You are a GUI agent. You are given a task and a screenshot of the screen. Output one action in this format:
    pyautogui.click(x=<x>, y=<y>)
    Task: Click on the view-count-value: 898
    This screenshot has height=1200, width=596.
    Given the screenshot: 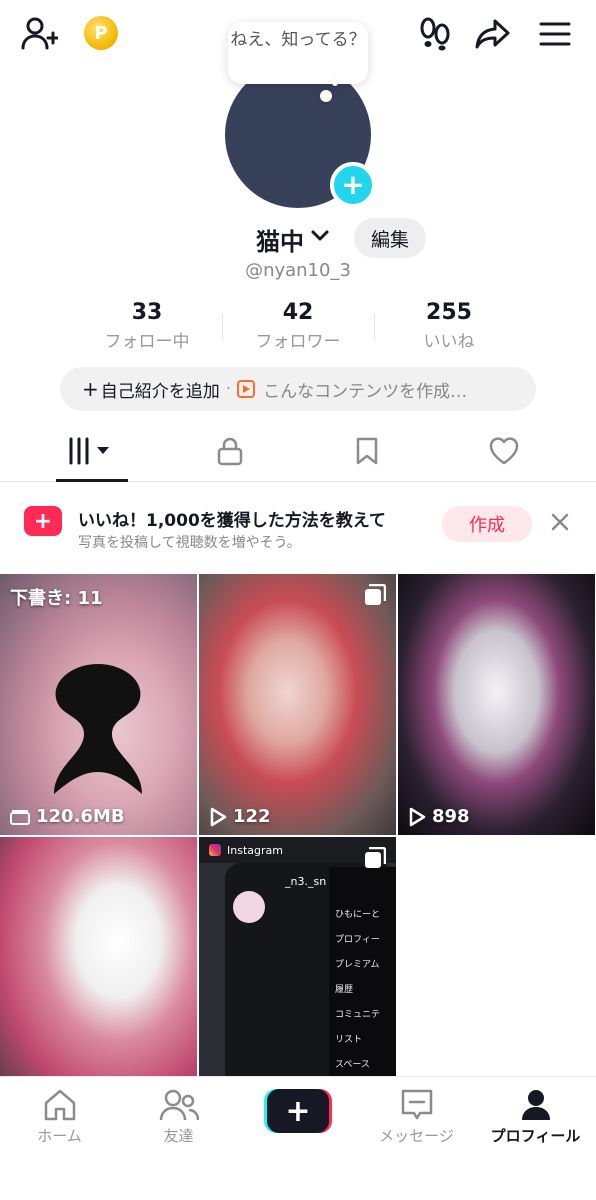 What is the action you would take?
    pyautogui.click(x=451, y=816)
    